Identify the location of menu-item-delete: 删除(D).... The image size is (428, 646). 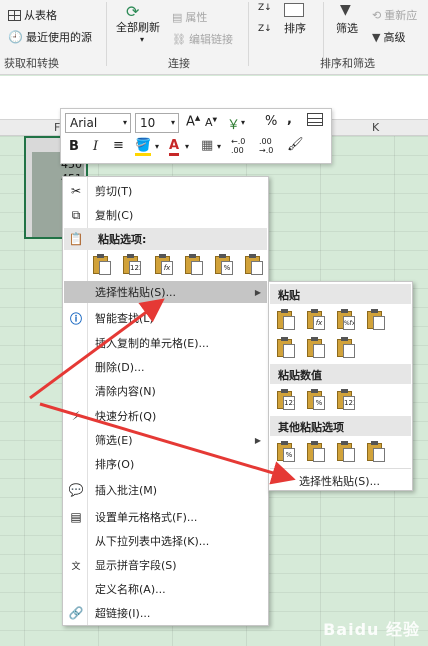
(165, 367).